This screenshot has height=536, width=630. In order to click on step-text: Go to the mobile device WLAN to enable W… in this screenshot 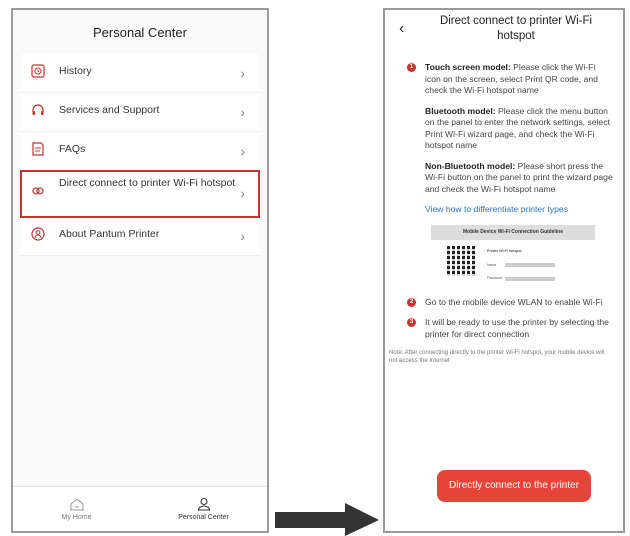, I will do `click(514, 301)`.